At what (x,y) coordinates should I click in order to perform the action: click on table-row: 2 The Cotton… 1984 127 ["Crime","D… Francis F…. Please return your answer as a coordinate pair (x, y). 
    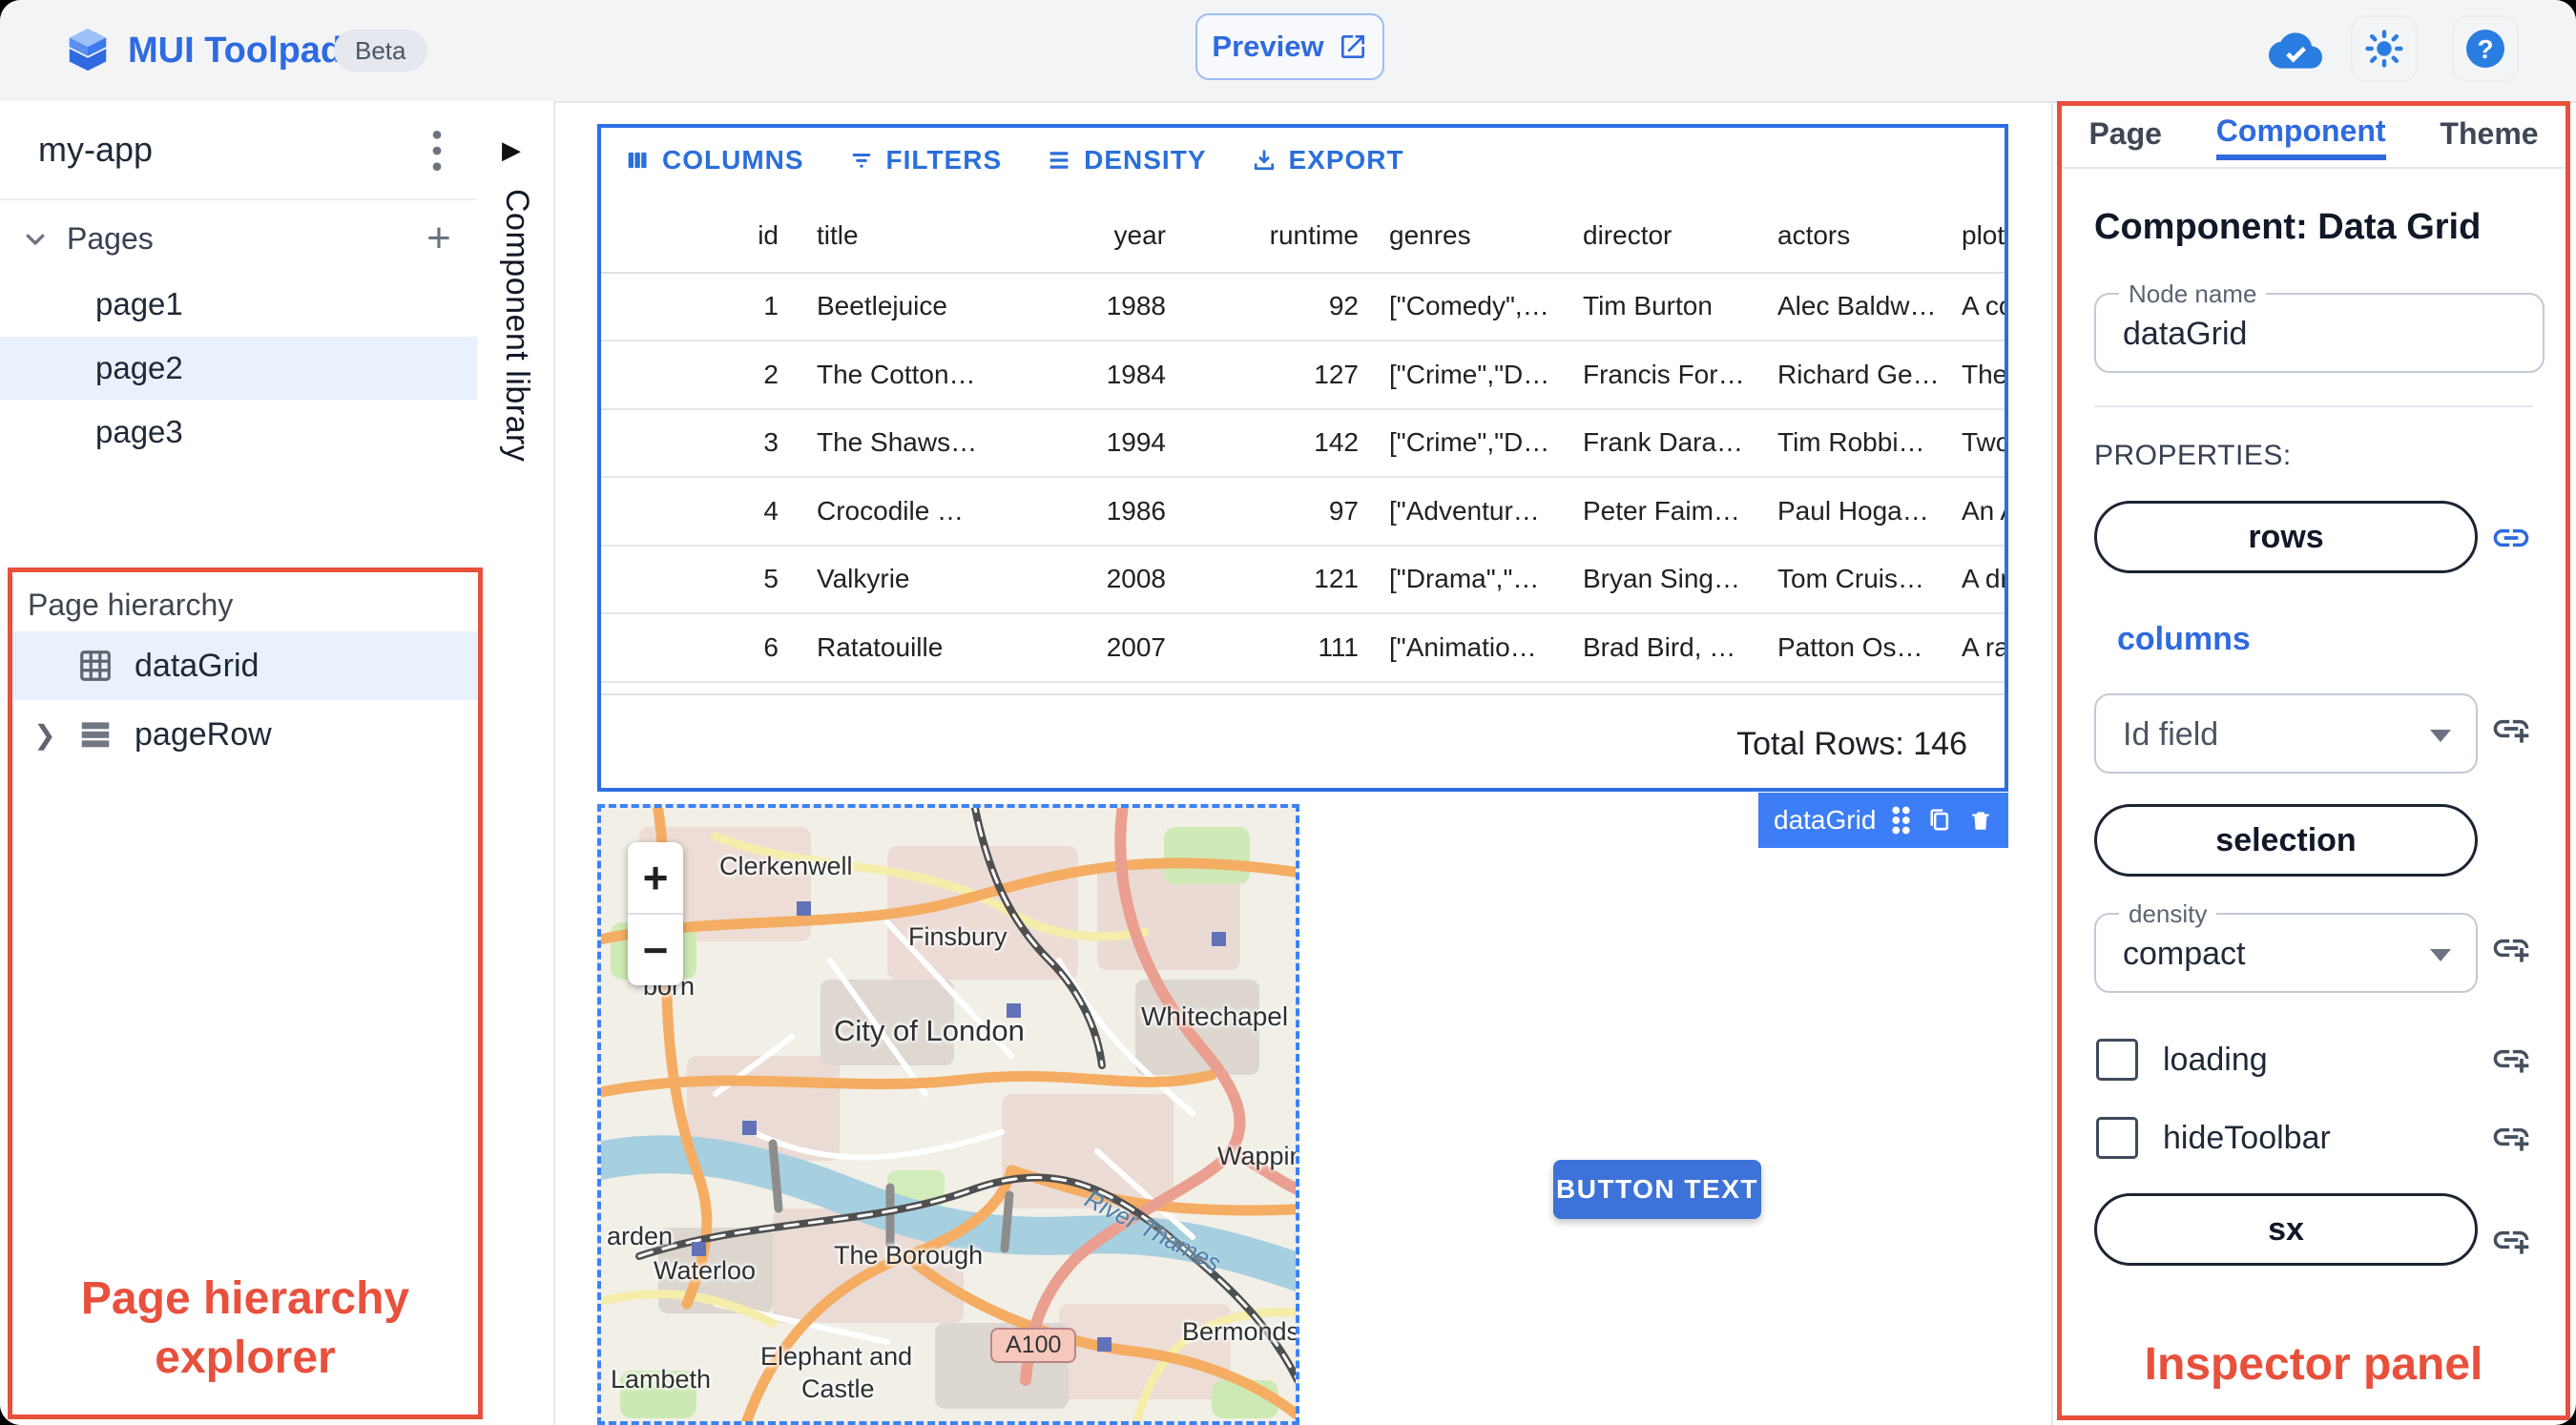
    Looking at the image, I should click on (1303, 375).